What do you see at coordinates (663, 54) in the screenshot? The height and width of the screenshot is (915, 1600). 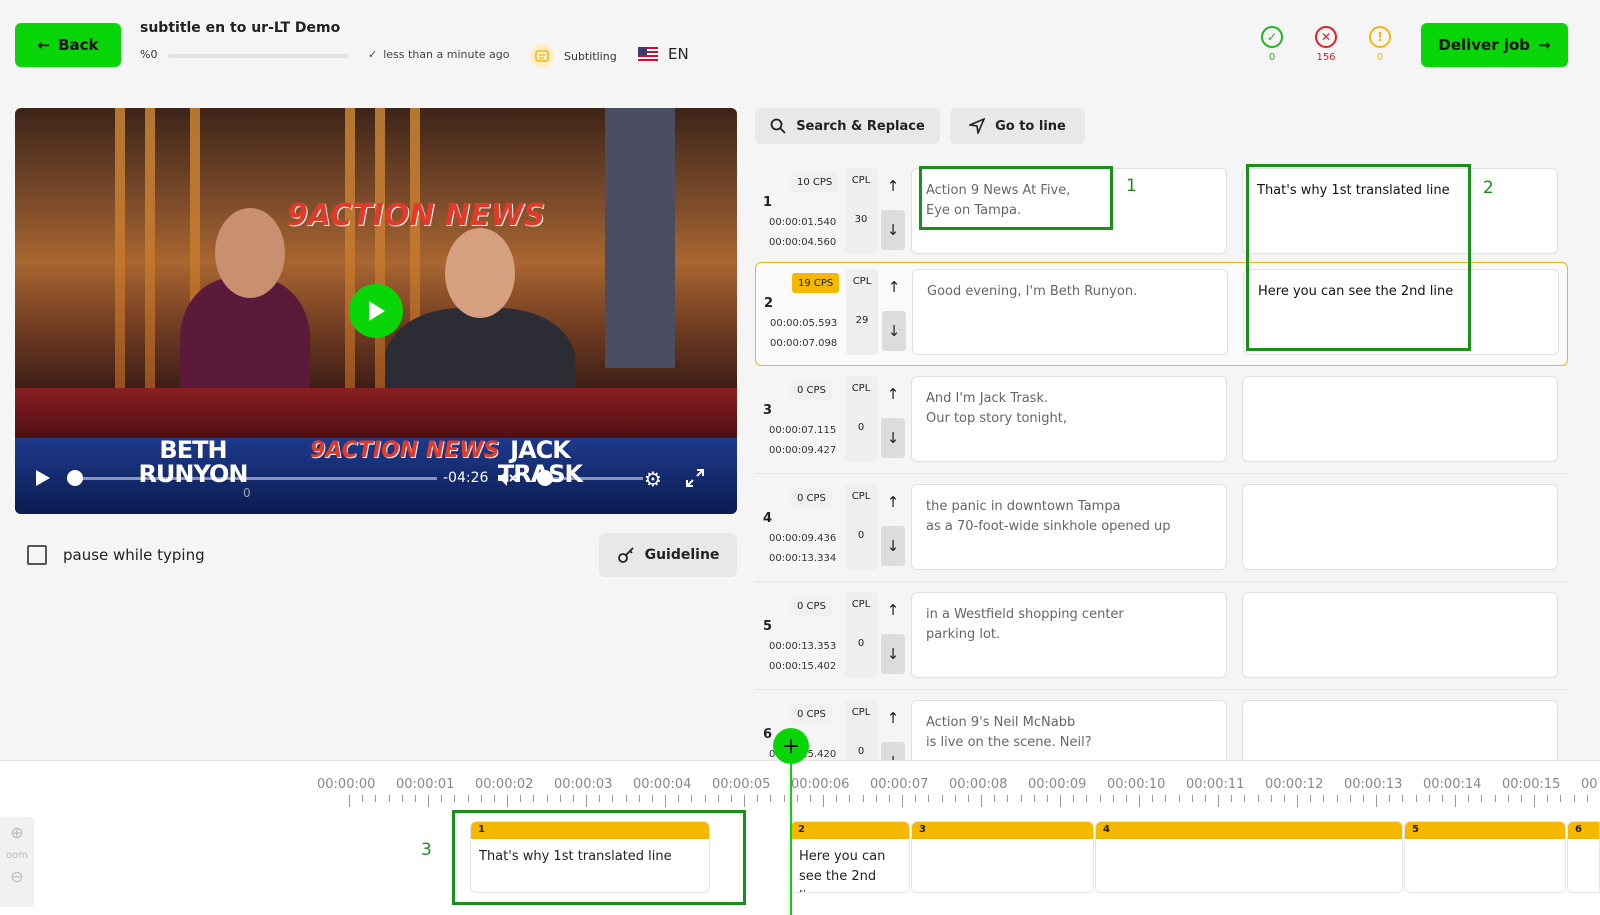 I see `language-selector: EN` at bounding box center [663, 54].